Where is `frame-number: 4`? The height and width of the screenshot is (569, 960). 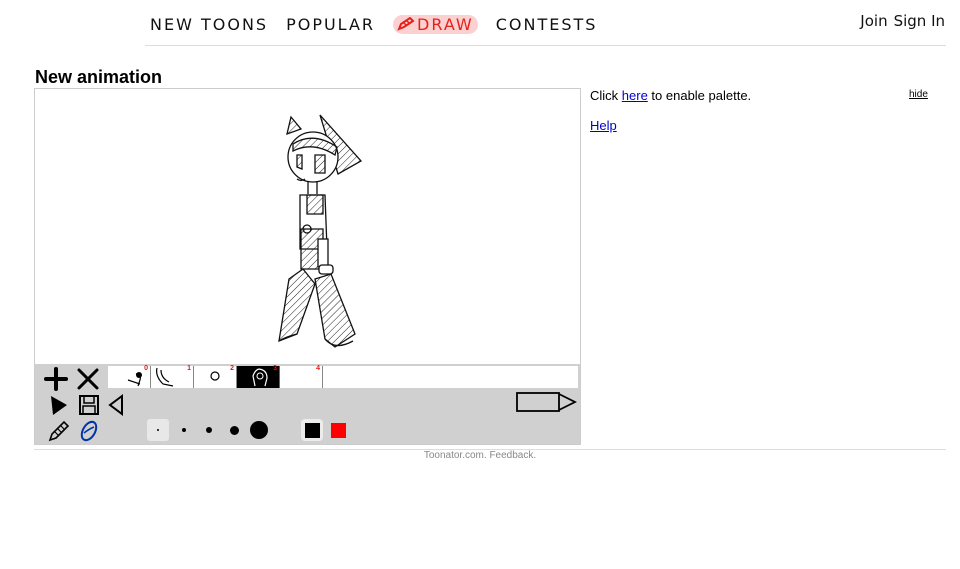 frame-number: 4 is located at coordinates (318, 368).